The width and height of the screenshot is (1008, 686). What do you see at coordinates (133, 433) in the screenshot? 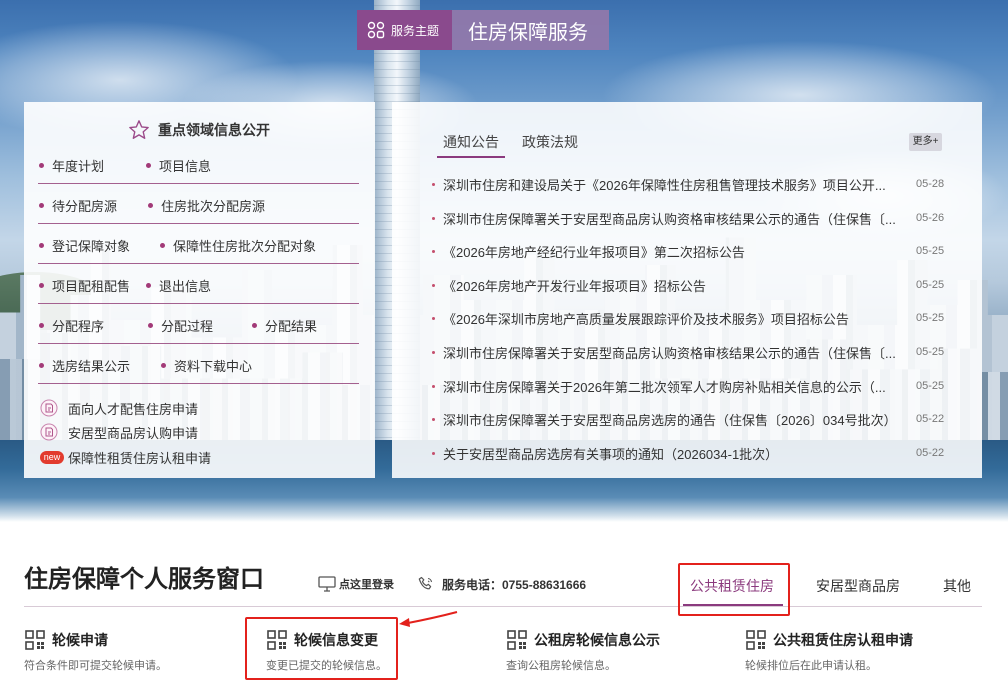
I see `apply-link-label: 安居型商品房认购申请` at bounding box center [133, 433].